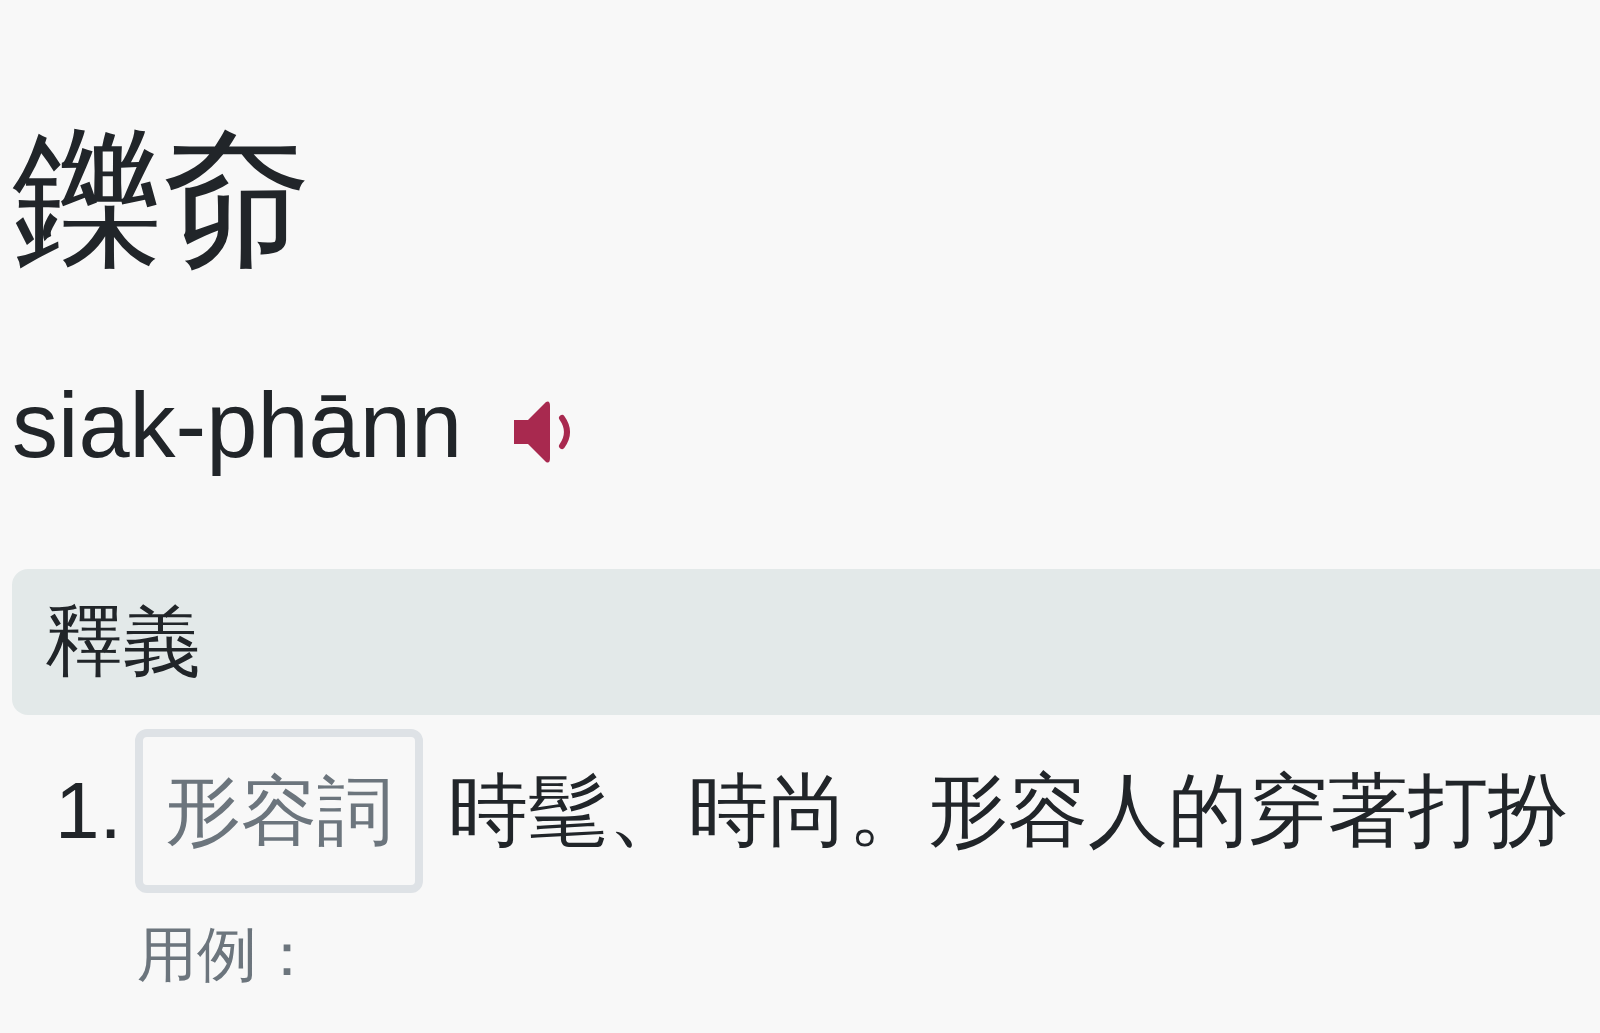 The width and height of the screenshot is (1600, 1033). What do you see at coordinates (89, 811) in the screenshot?
I see `definition-number: 1.` at bounding box center [89, 811].